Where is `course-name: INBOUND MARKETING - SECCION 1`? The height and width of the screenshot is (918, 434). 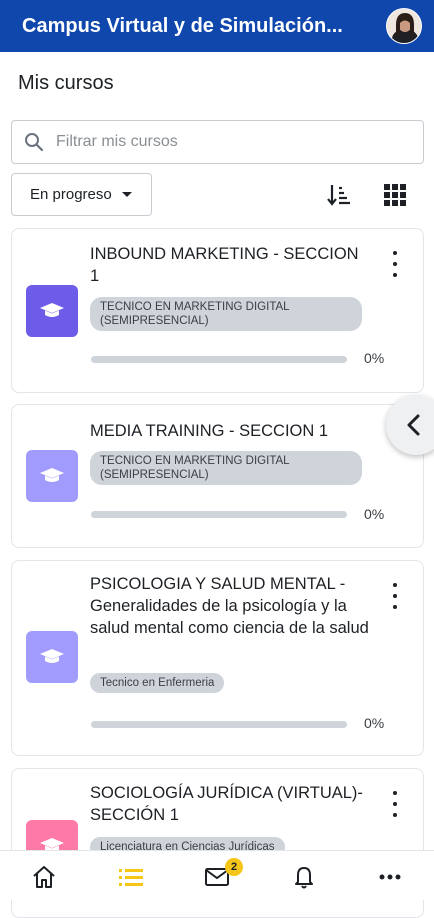 course-name: INBOUND MARKETING - SECCION 1 is located at coordinates (230, 265).